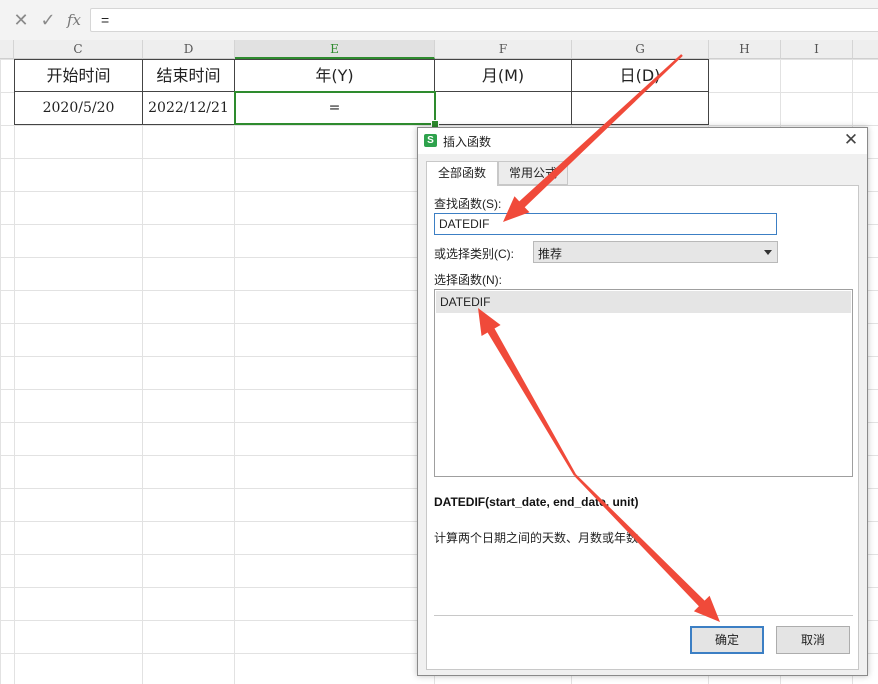 This screenshot has height=684, width=878. I want to click on formula-bar: ✕ ✓ fx =, so click(439, 20).